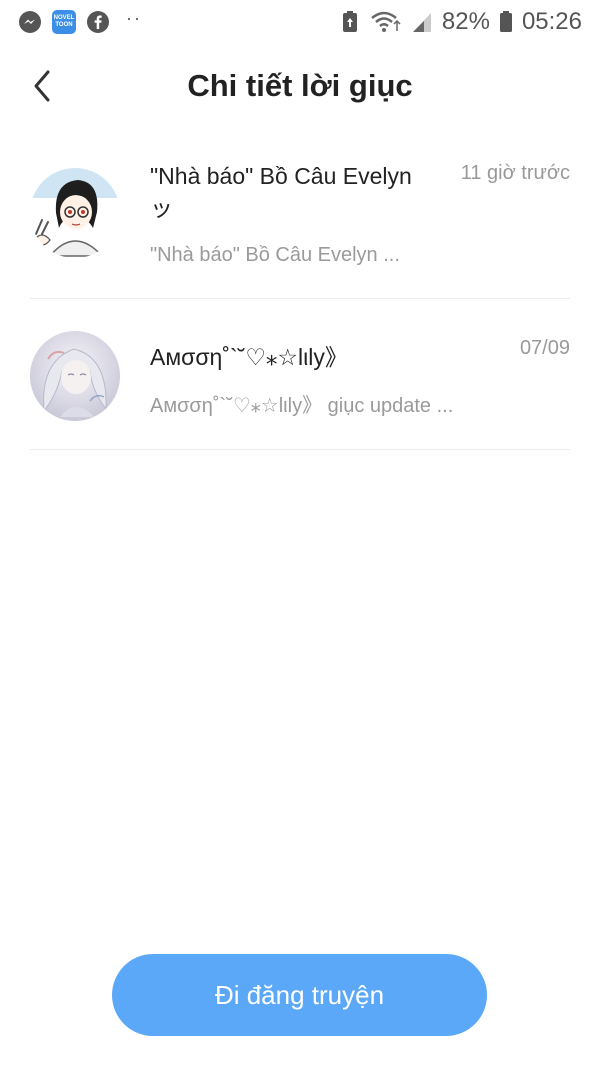  I want to click on item-name: Aмσση˚`˘♡⁎☆lιly》, so click(249, 357).